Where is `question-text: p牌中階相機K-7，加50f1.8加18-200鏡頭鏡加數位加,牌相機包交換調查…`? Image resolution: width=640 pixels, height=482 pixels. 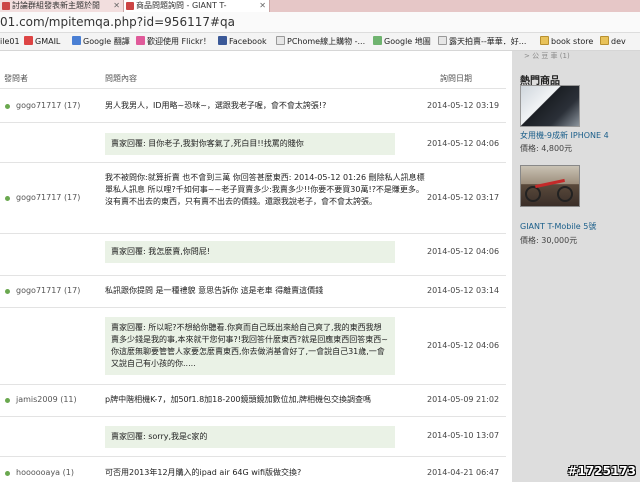
question-text: p牌中階相機K-7，加50f1.8加18-200鏡頭鏡加數位加,牌相機包交換調查… is located at coordinates (238, 399).